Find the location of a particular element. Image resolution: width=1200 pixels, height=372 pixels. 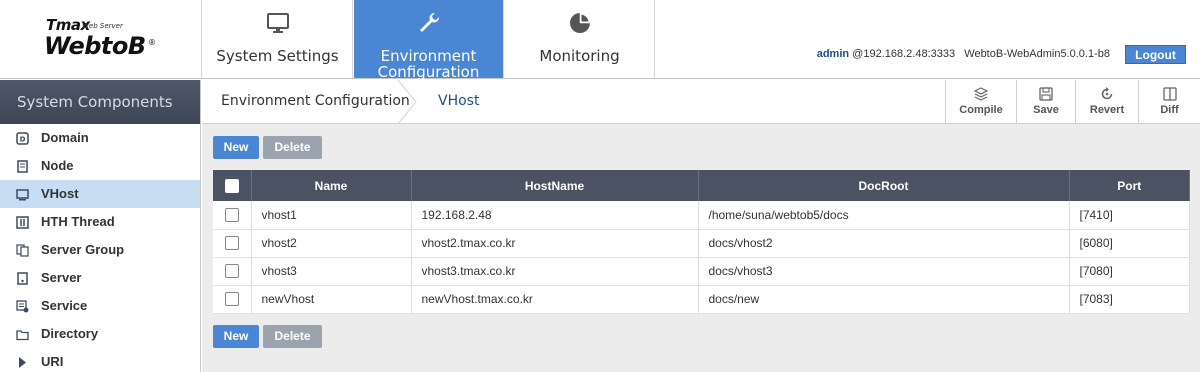

sidebar-item-domain: D Domain is located at coordinates (100, 138).